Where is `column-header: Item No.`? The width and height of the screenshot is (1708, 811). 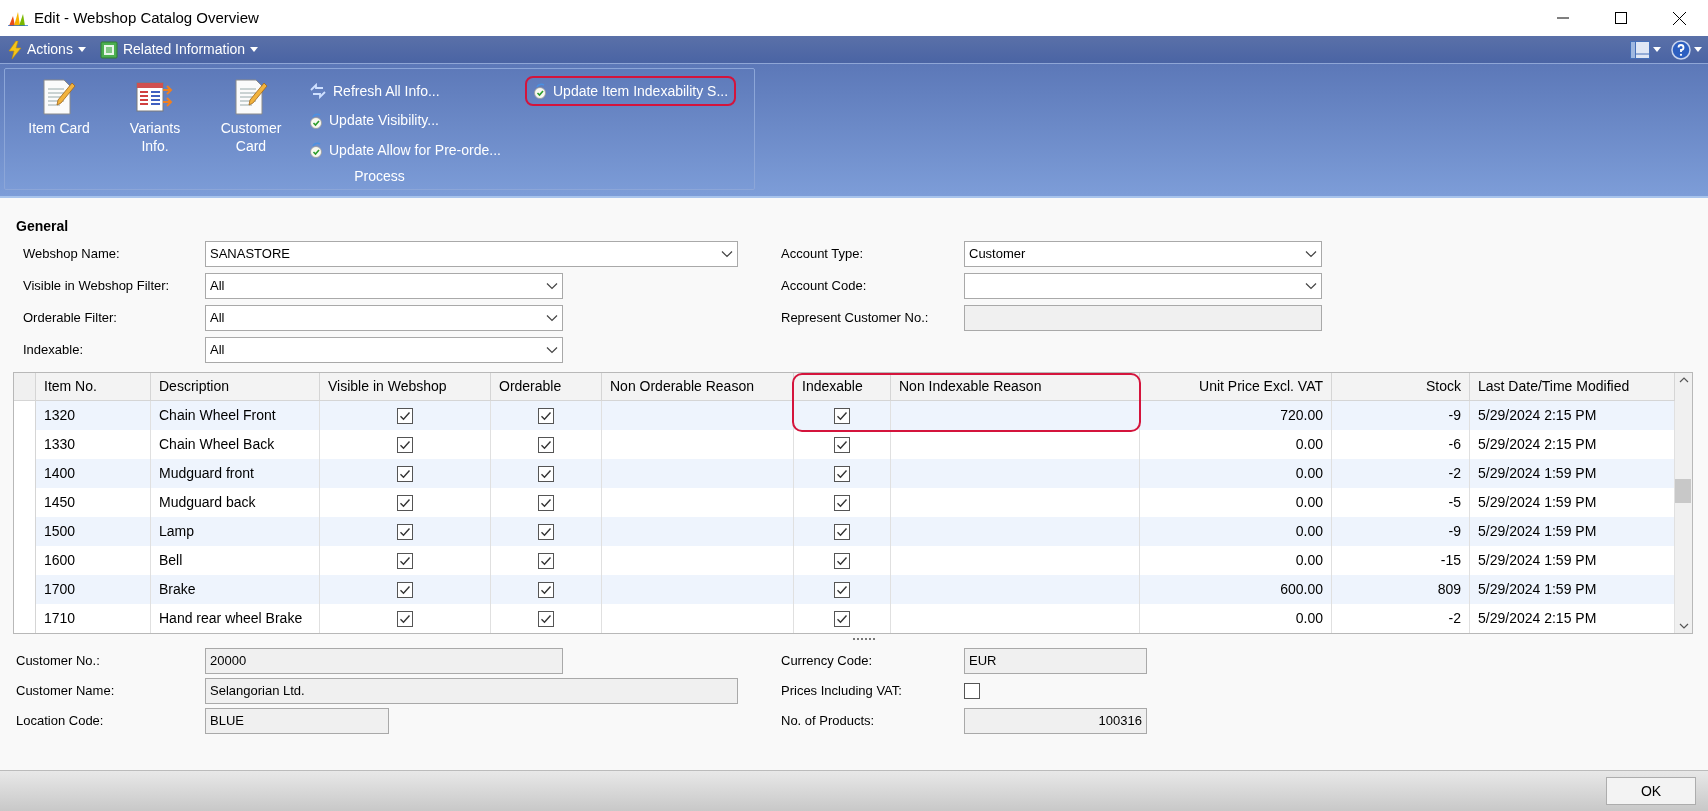 column-header: Item No. is located at coordinates (93, 387).